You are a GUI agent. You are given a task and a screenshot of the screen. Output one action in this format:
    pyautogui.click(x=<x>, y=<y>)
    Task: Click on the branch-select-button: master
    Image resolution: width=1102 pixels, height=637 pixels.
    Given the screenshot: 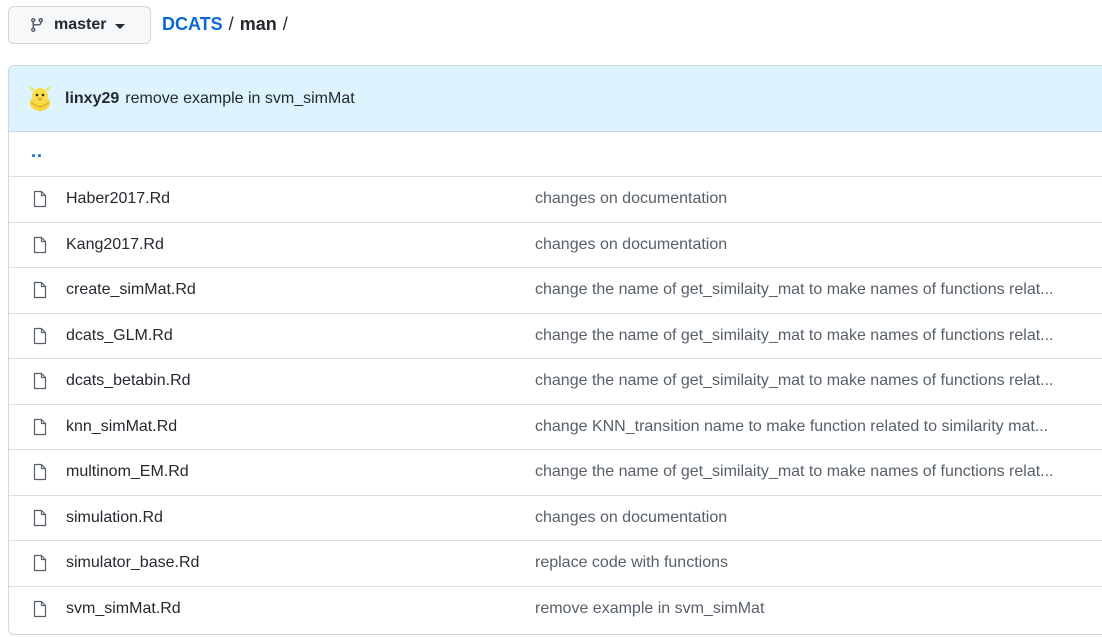 What is the action you would take?
    pyautogui.click(x=79, y=25)
    